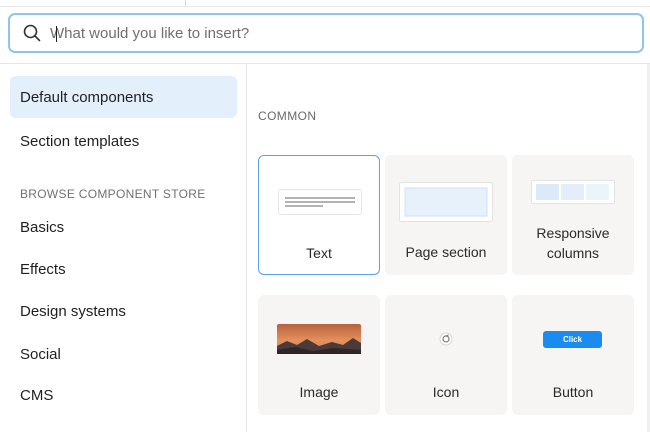 Image resolution: width=650 pixels, height=432 pixels. Describe the element at coordinates (43, 269) in the screenshot. I see `sidebar-item-label: Effects` at that location.